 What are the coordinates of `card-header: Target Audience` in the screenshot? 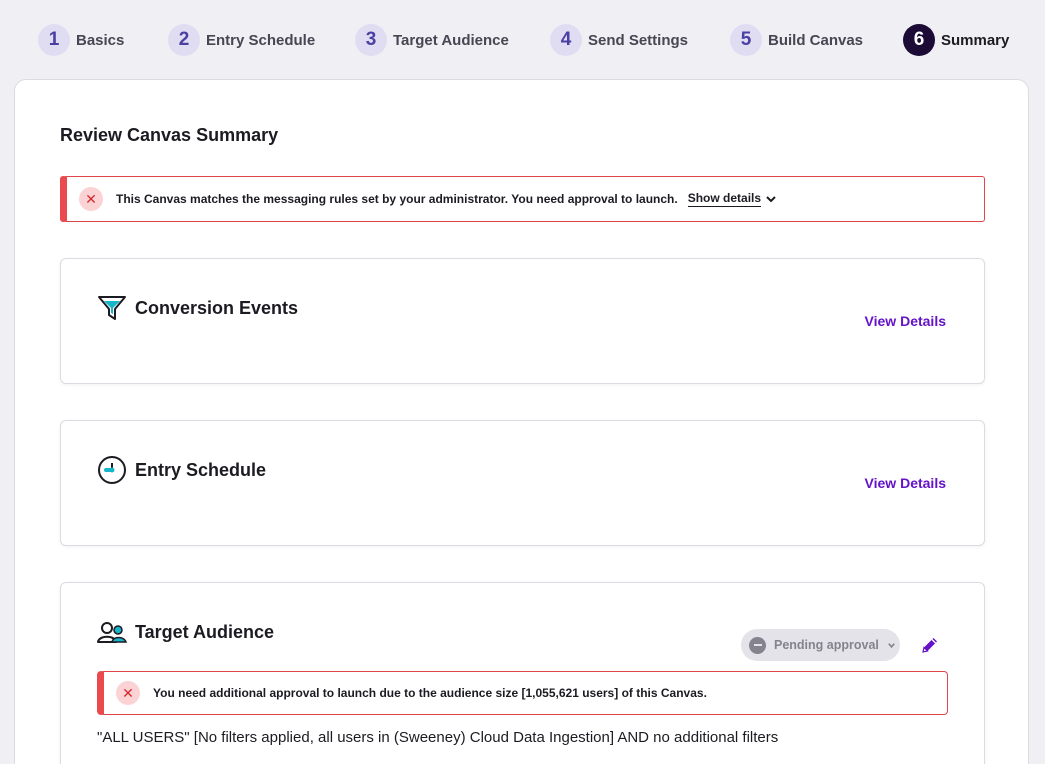 It's located at (185, 632).